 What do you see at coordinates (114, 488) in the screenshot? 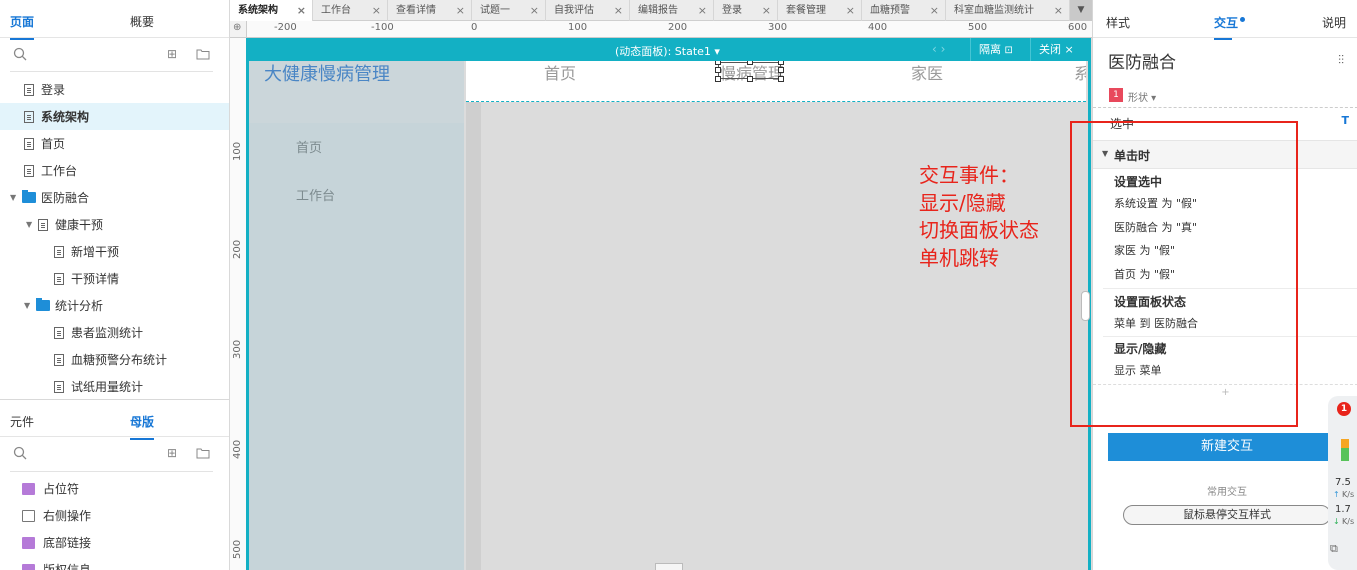
I see `master-item-placeholder: 占位符` at bounding box center [114, 488].